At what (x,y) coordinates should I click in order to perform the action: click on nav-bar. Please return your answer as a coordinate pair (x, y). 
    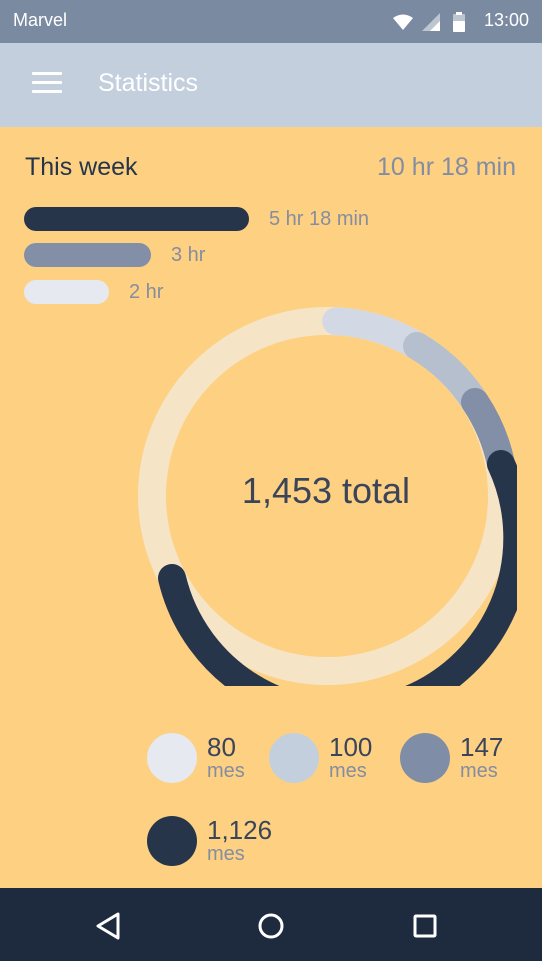
    Looking at the image, I should click on (271, 924).